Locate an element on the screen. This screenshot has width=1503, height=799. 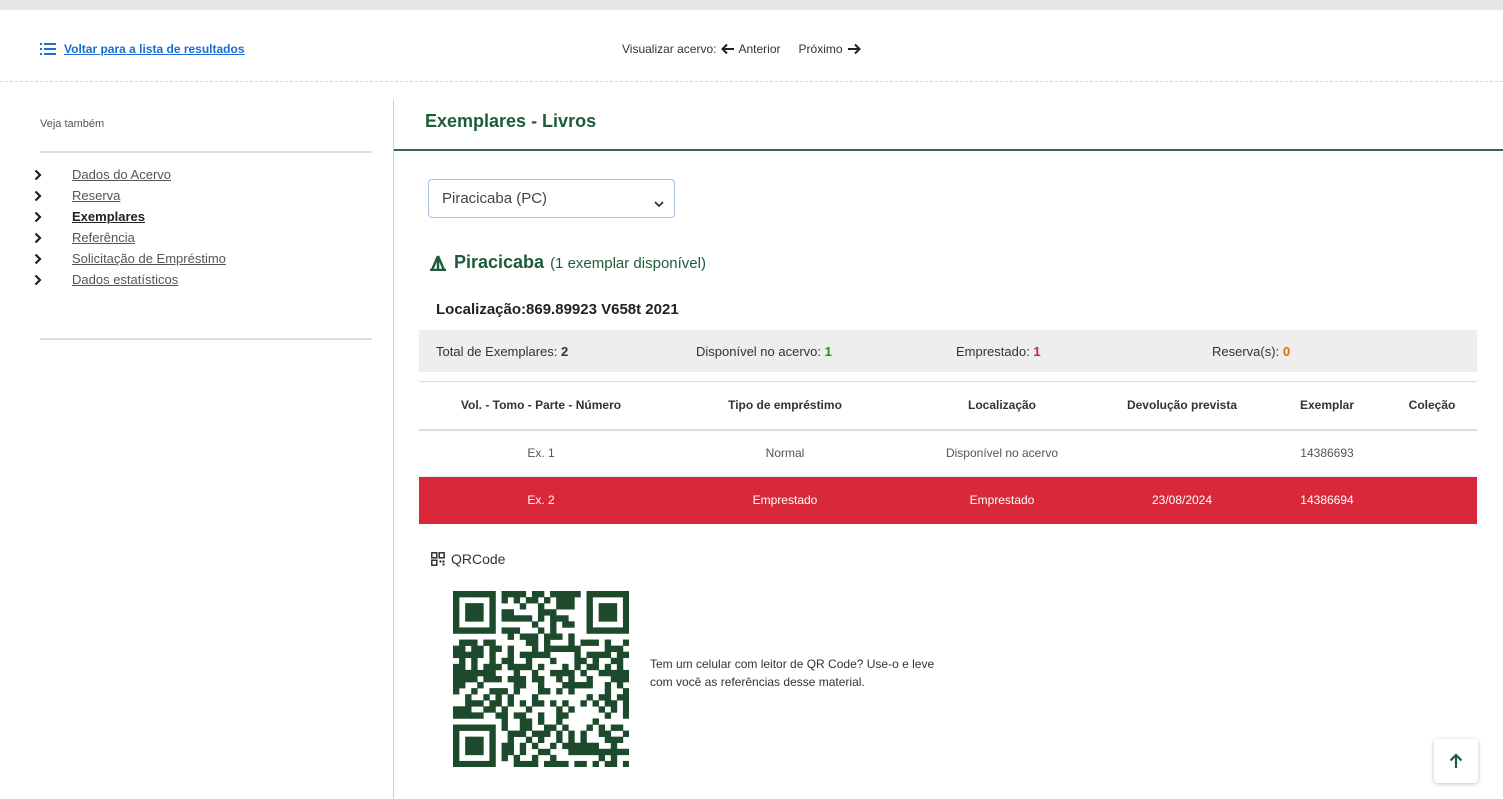
sidebar-link-dados-do-acervo: Dados do Acervo is located at coordinates (121, 174).